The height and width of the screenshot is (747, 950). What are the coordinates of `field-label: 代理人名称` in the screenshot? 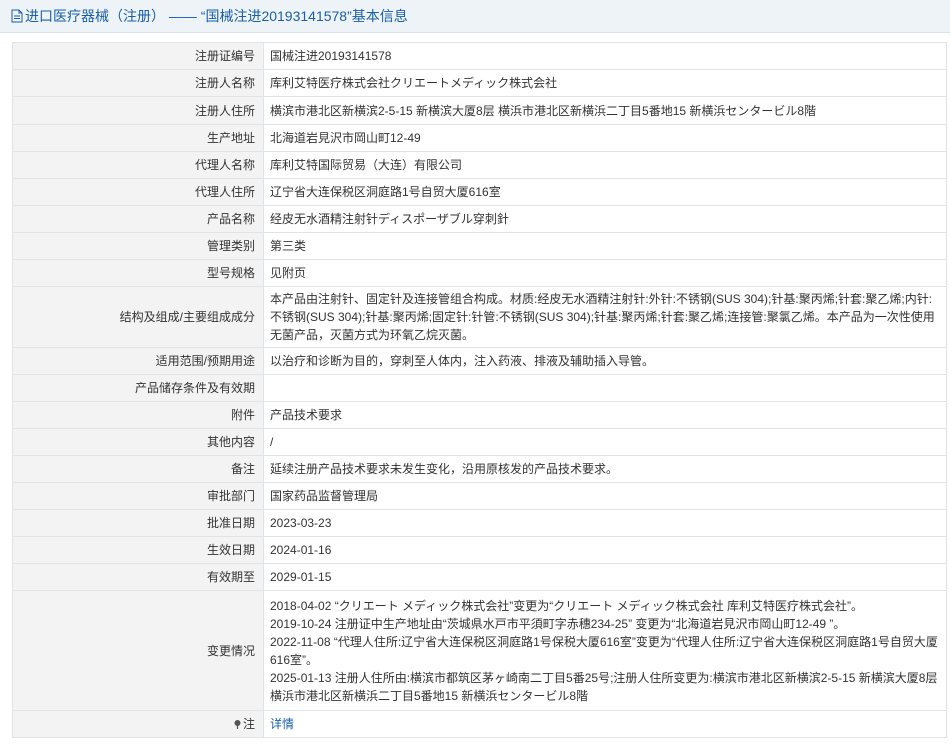 It's located at (138, 165).